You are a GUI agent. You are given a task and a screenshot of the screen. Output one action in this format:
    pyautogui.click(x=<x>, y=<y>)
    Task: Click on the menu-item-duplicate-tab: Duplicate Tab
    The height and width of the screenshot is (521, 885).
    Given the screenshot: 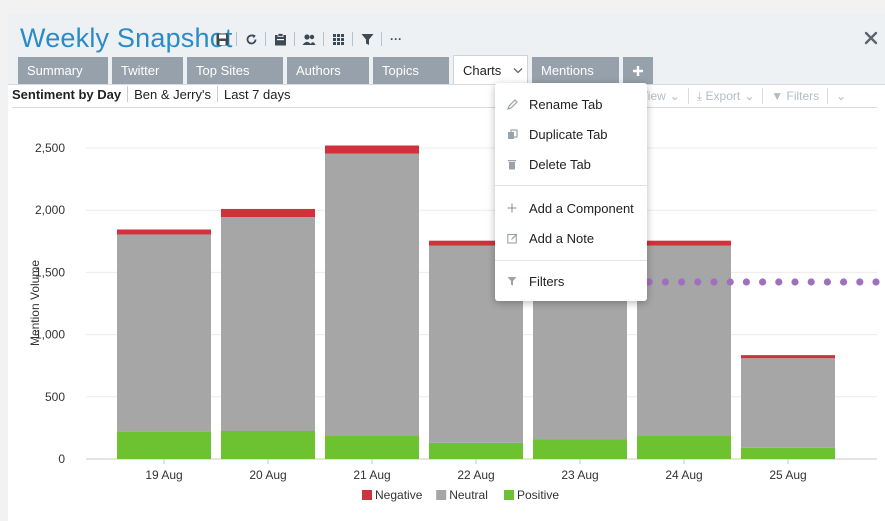 What is the action you would take?
    pyautogui.click(x=571, y=134)
    